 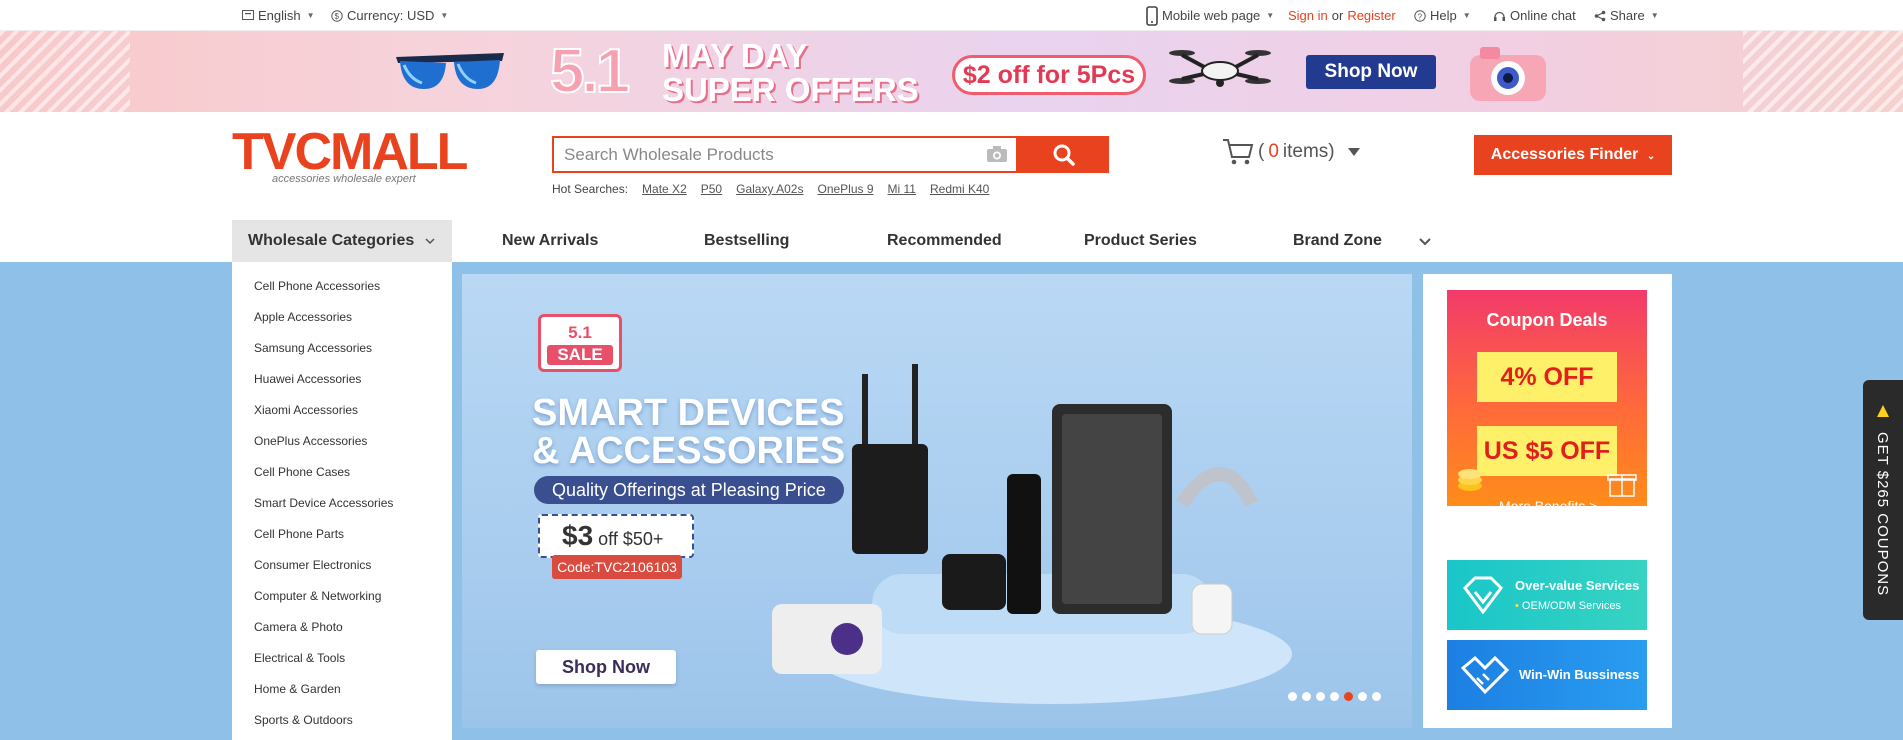 I want to click on sunglasses-image, so click(x=450, y=71).